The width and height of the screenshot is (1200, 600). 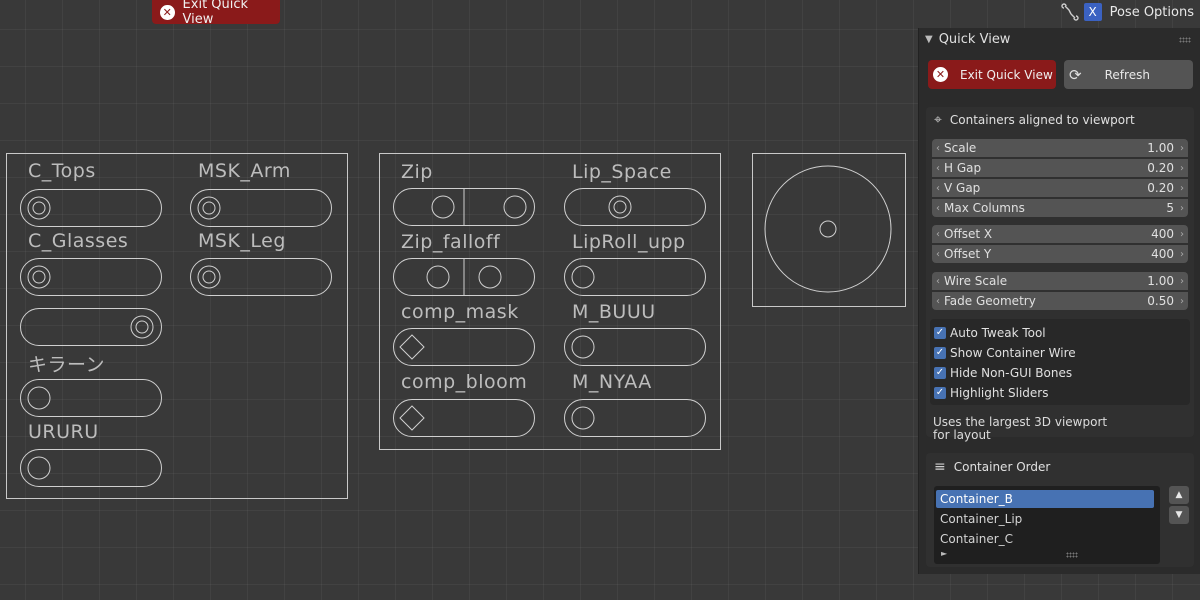 What do you see at coordinates (464, 418) in the screenshot?
I see `slider-comp-bloom` at bounding box center [464, 418].